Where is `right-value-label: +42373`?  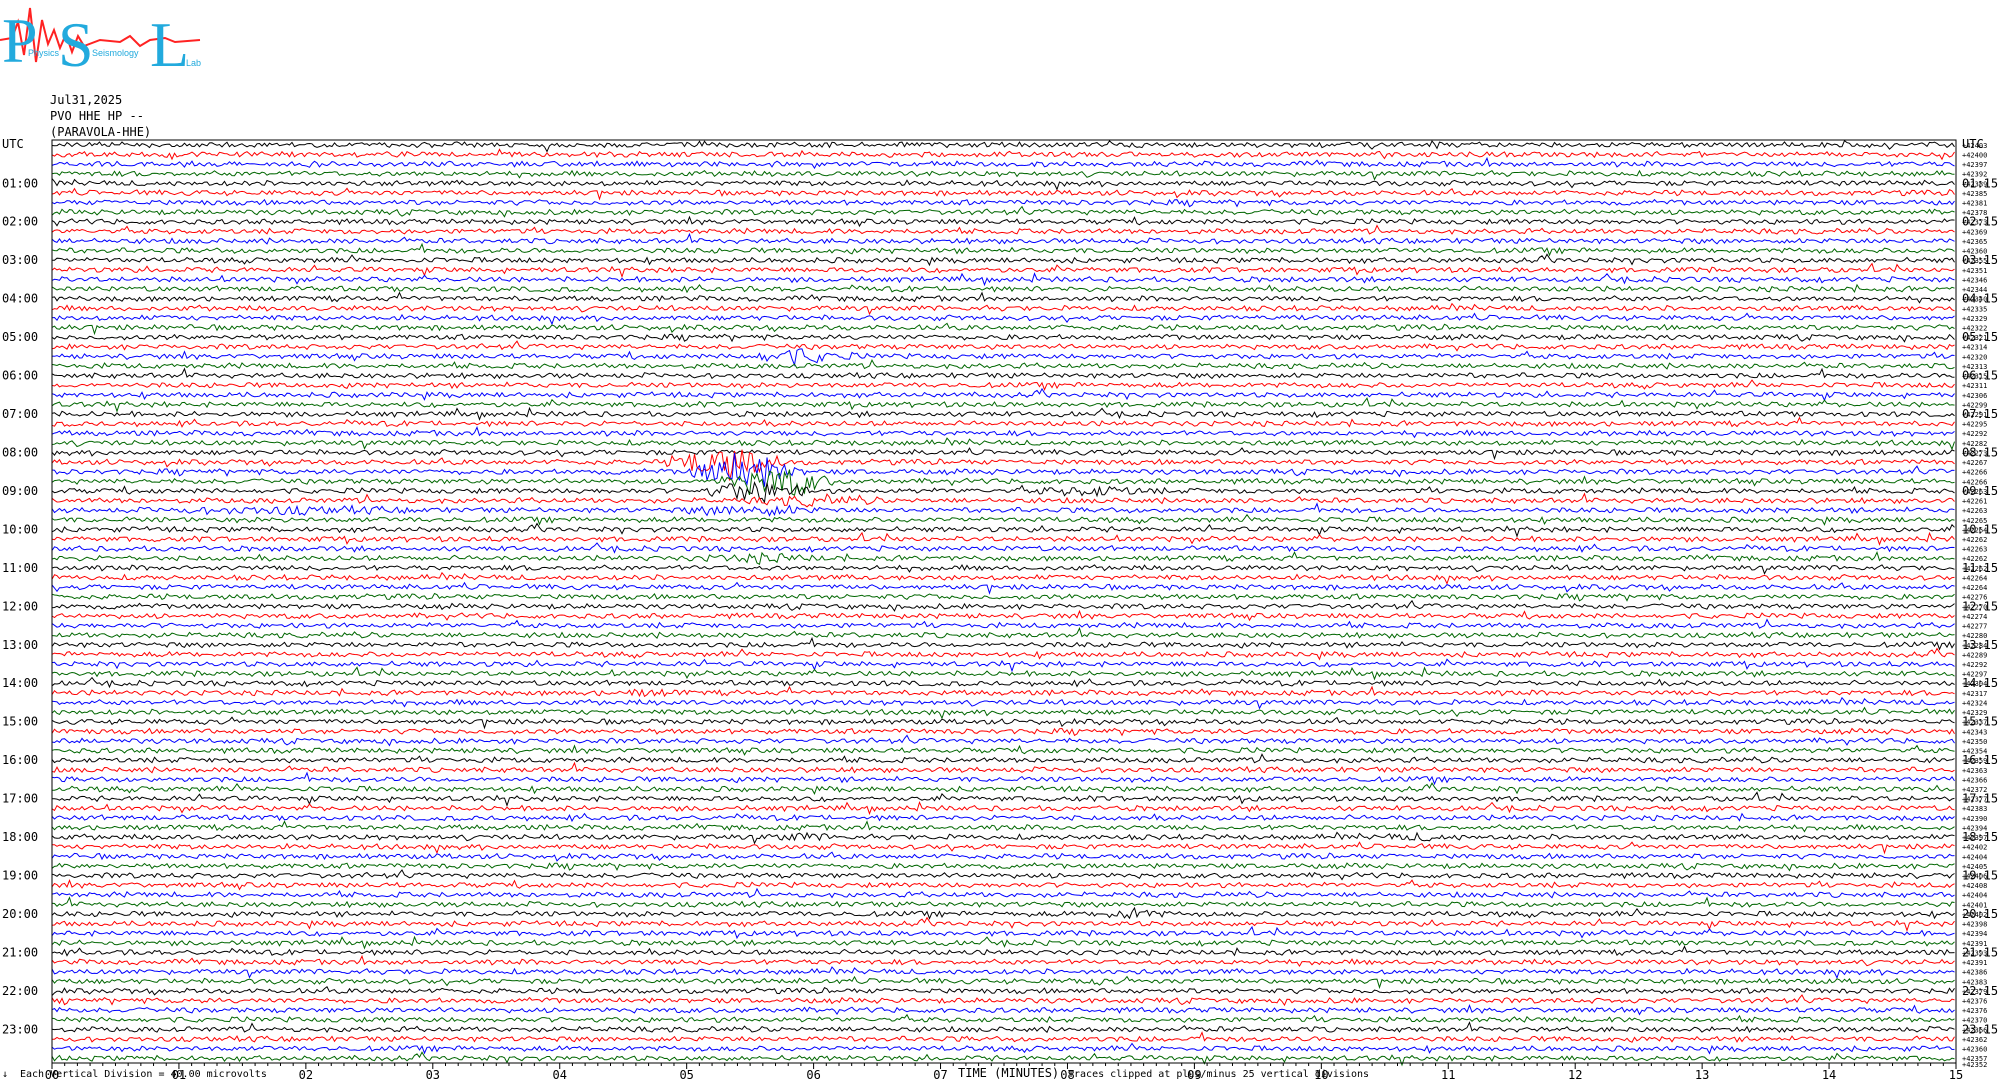
right-value-label: +42373 is located at coordinates (1974, 223).